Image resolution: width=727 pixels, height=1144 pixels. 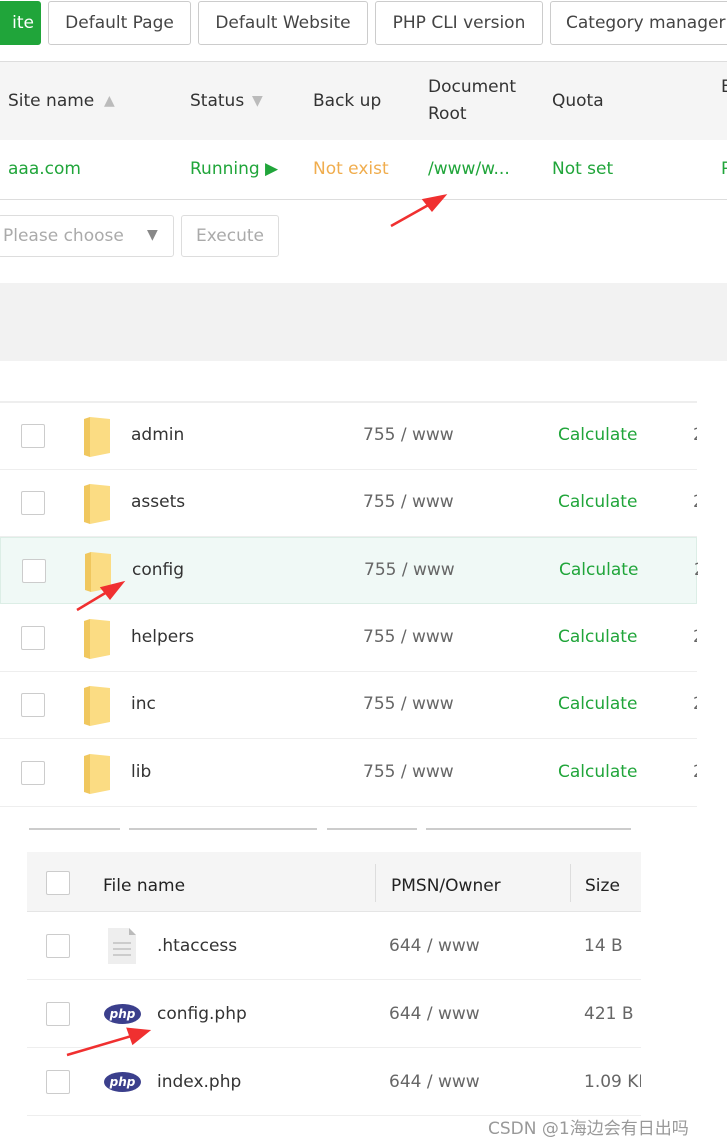 What do you see at coordinates (588, 1129) in the screenshot?
I see `watermark: CSDN @1海边会有日出吗` at bounding box center [588, 1129].